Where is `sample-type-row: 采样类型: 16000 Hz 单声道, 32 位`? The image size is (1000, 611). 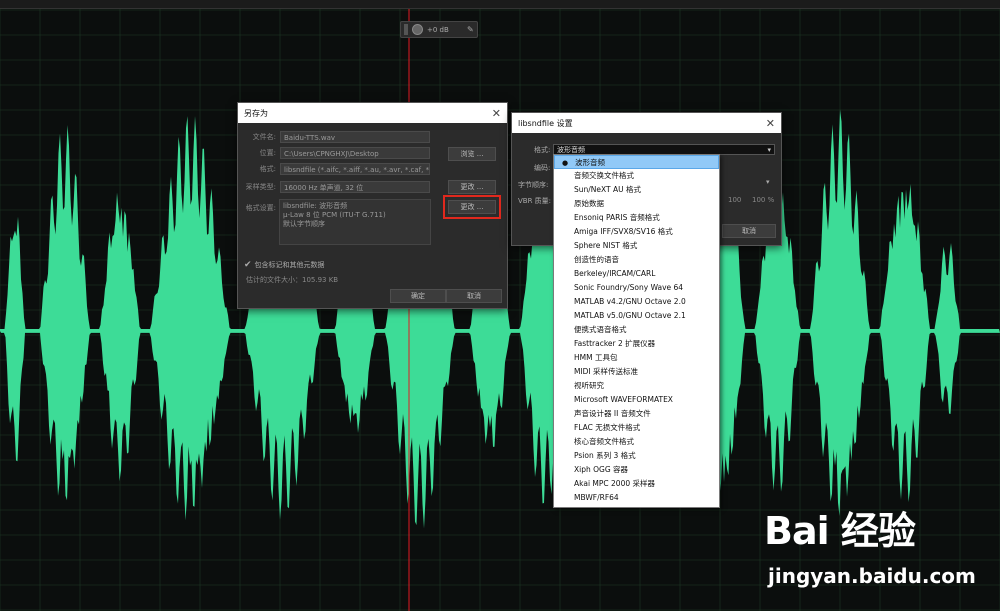 sample-type-row: 采样类型: 16000 Hz 单声道, 32 位 is located at coordinates (334, 187).